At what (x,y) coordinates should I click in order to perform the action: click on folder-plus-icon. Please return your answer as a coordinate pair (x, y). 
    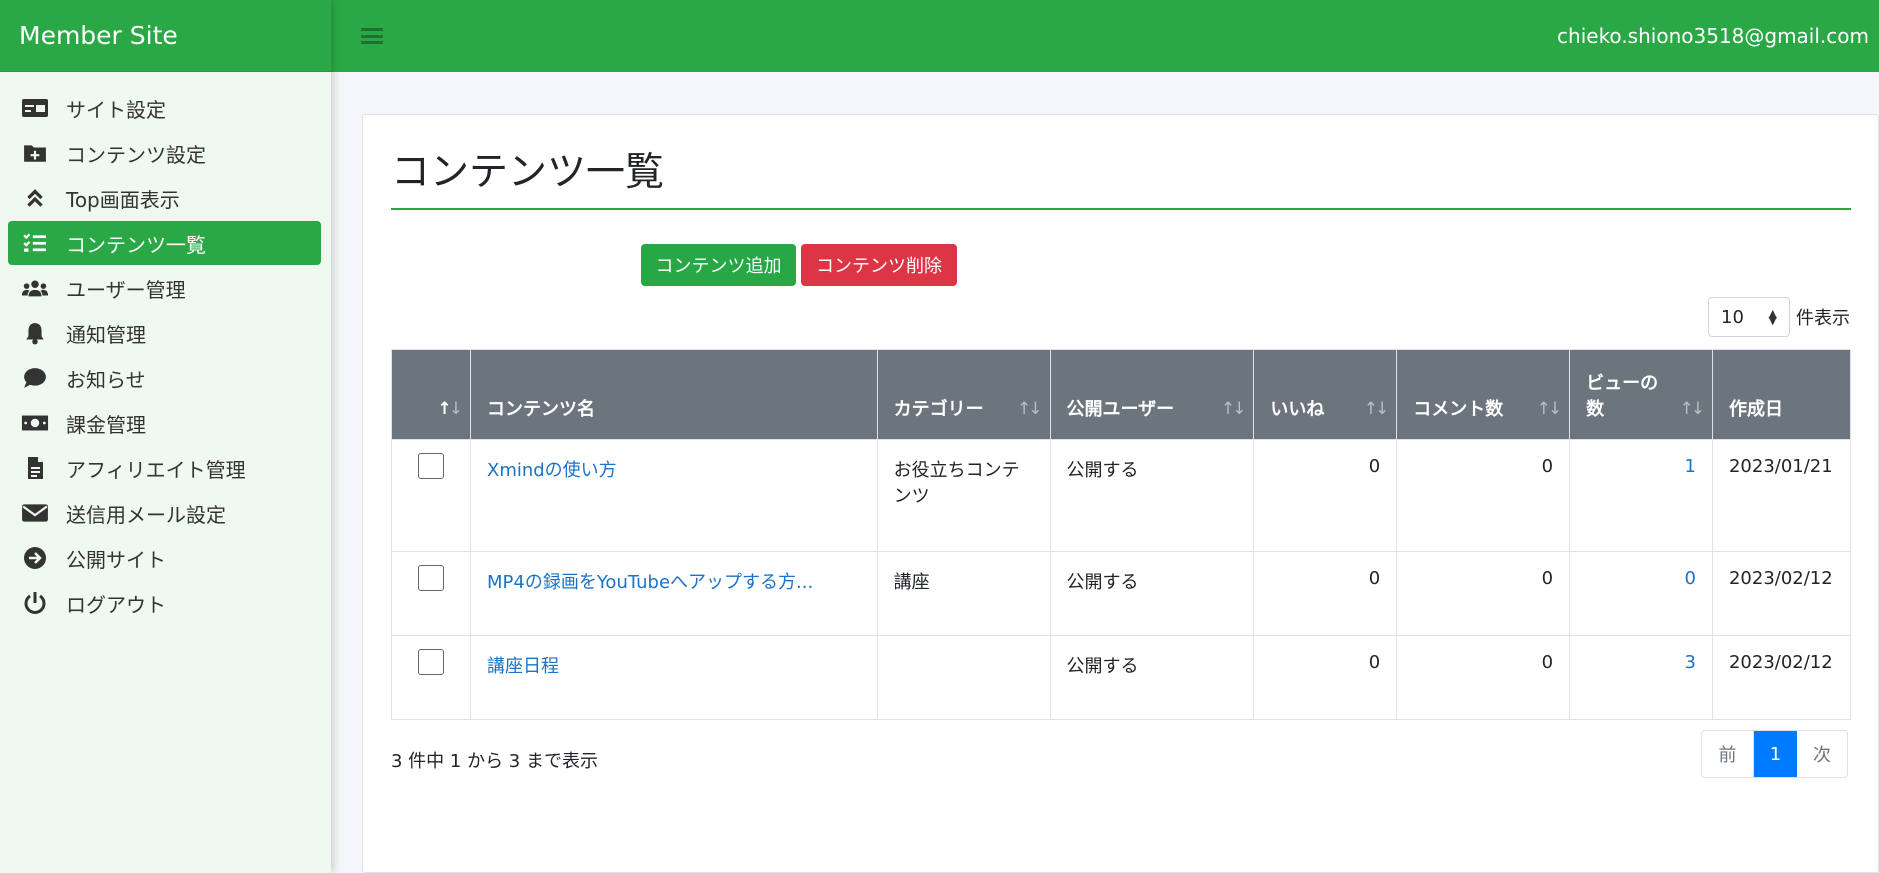
    Looking at the image, I should click on (35, 153).